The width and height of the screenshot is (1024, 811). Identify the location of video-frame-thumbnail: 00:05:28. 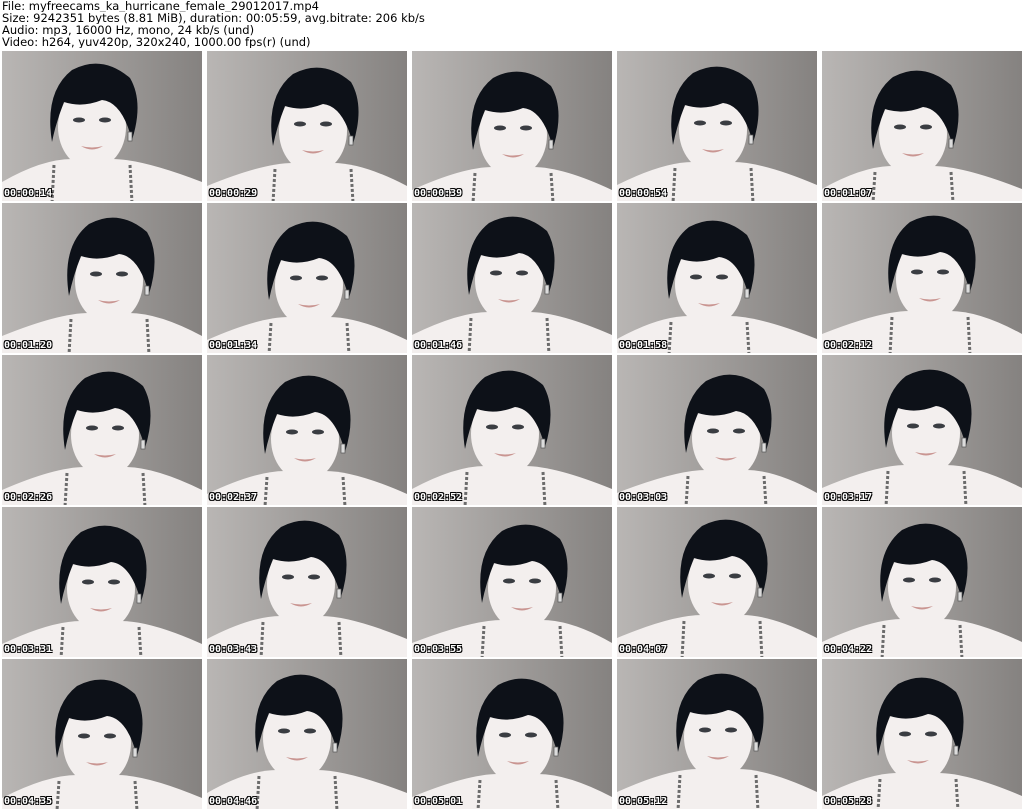
(922, 734).